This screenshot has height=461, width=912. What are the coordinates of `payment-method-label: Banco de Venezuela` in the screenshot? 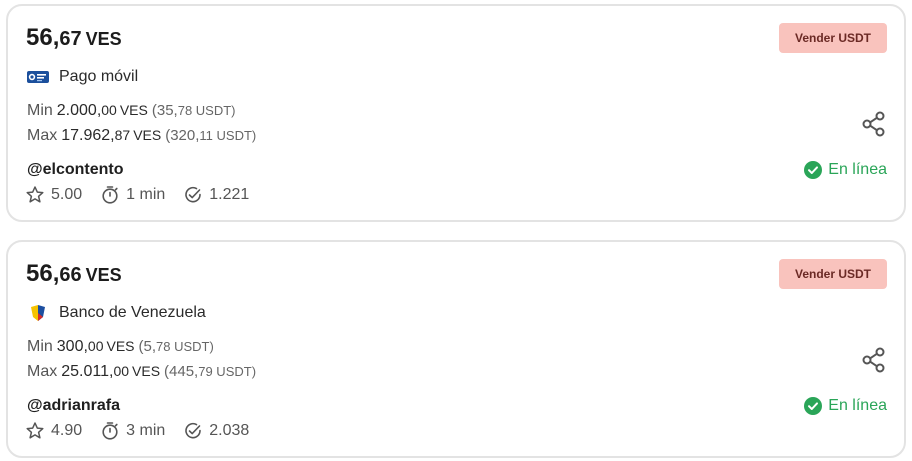 It's located at (132, 312).